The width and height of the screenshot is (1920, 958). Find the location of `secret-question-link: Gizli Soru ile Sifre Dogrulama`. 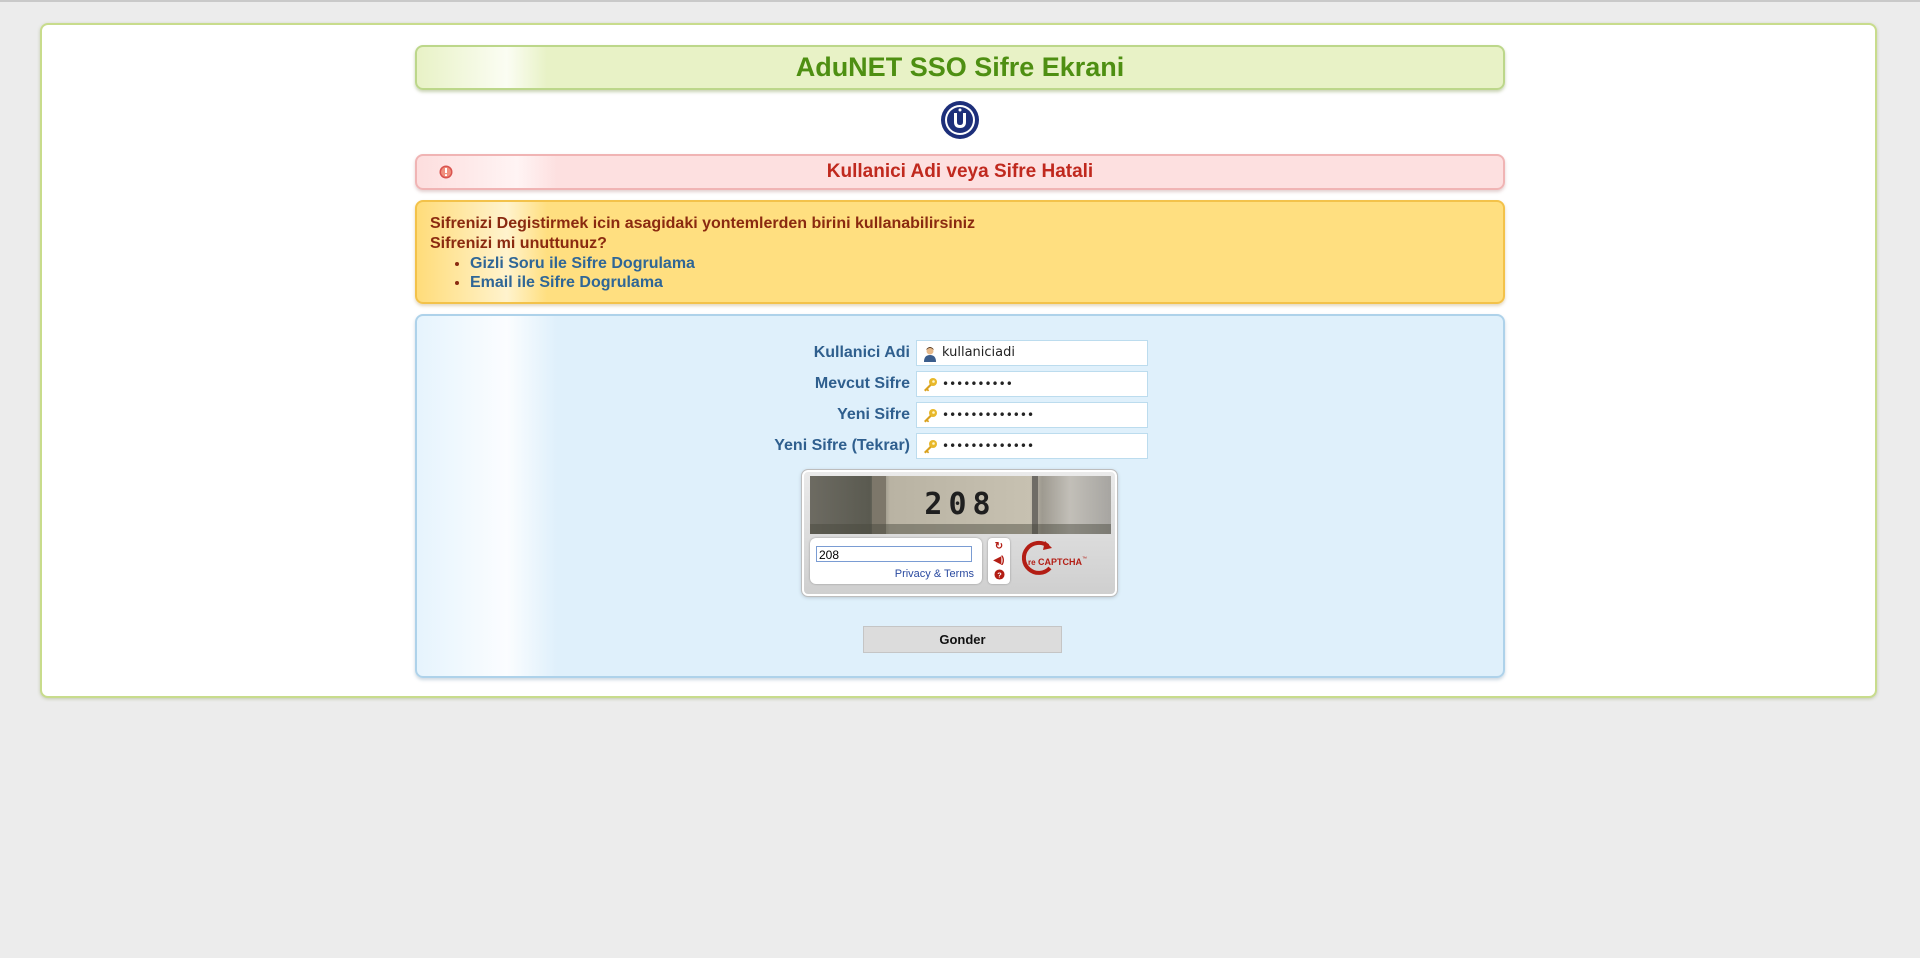

secret-question-link: Gizli Soru ile Sifre Dogrulama is located at coordinates (582, 263).